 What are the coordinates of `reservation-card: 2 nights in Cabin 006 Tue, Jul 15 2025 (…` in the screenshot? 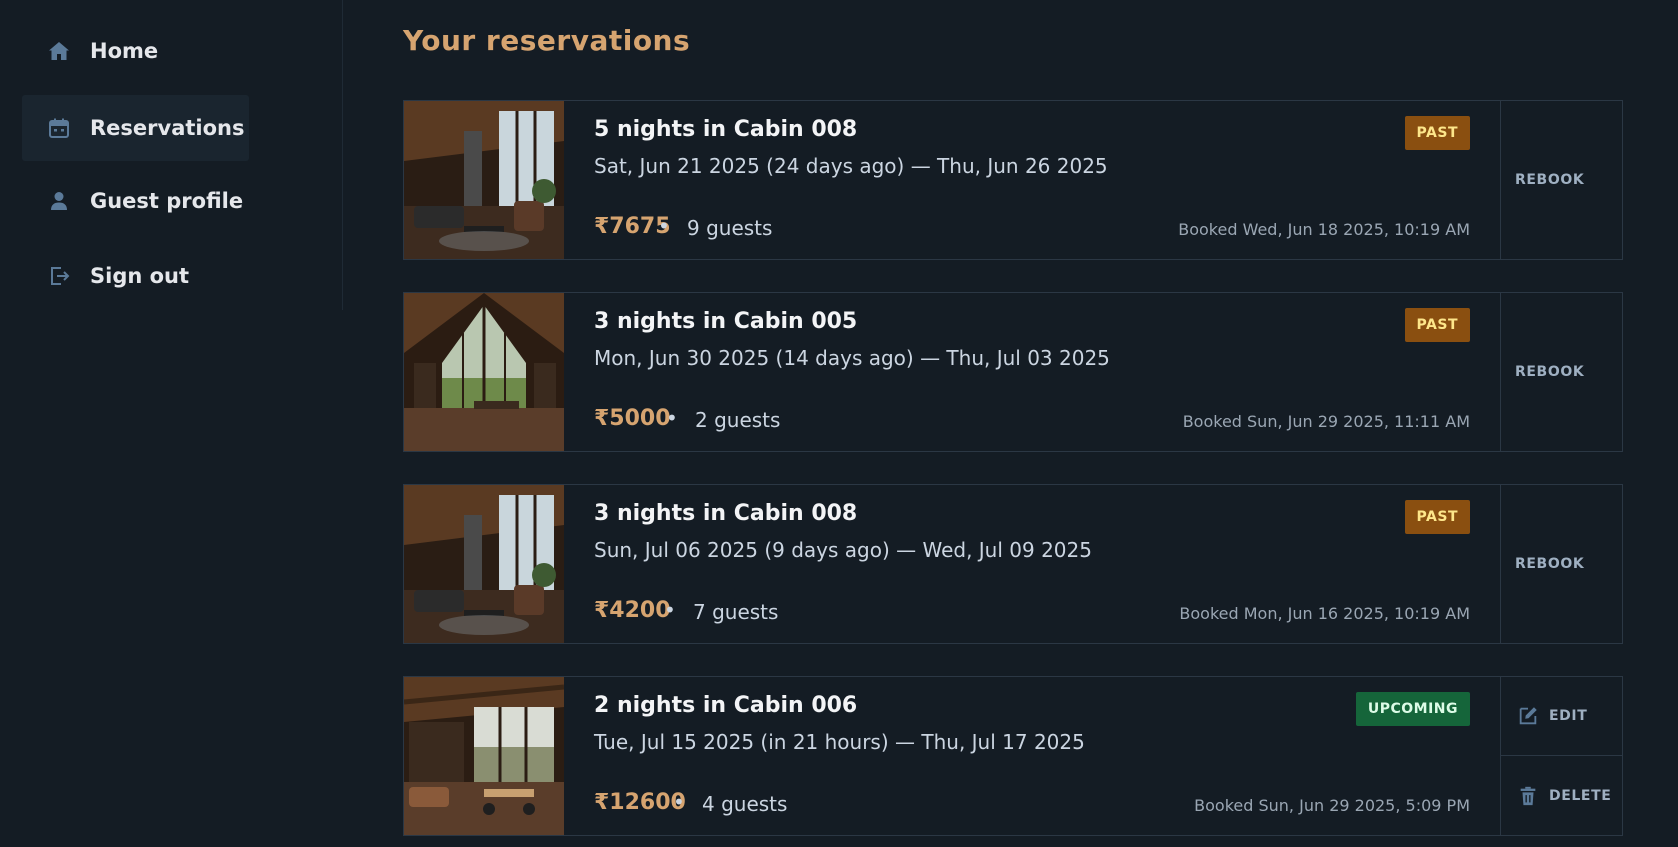 It's located at (1013, 756).